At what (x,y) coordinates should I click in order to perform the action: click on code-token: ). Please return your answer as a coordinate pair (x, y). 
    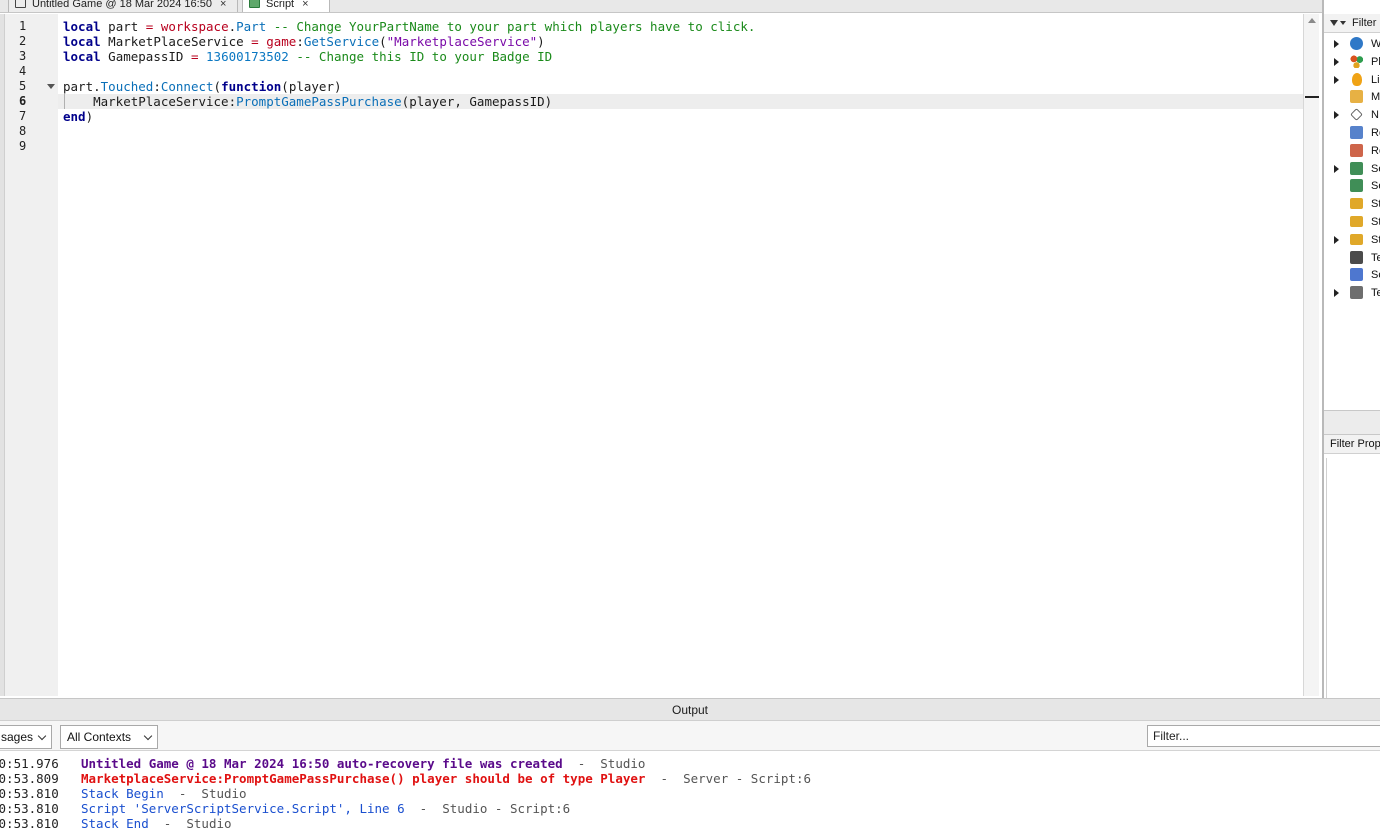
    Looking at the image, I should click on (90, 116).